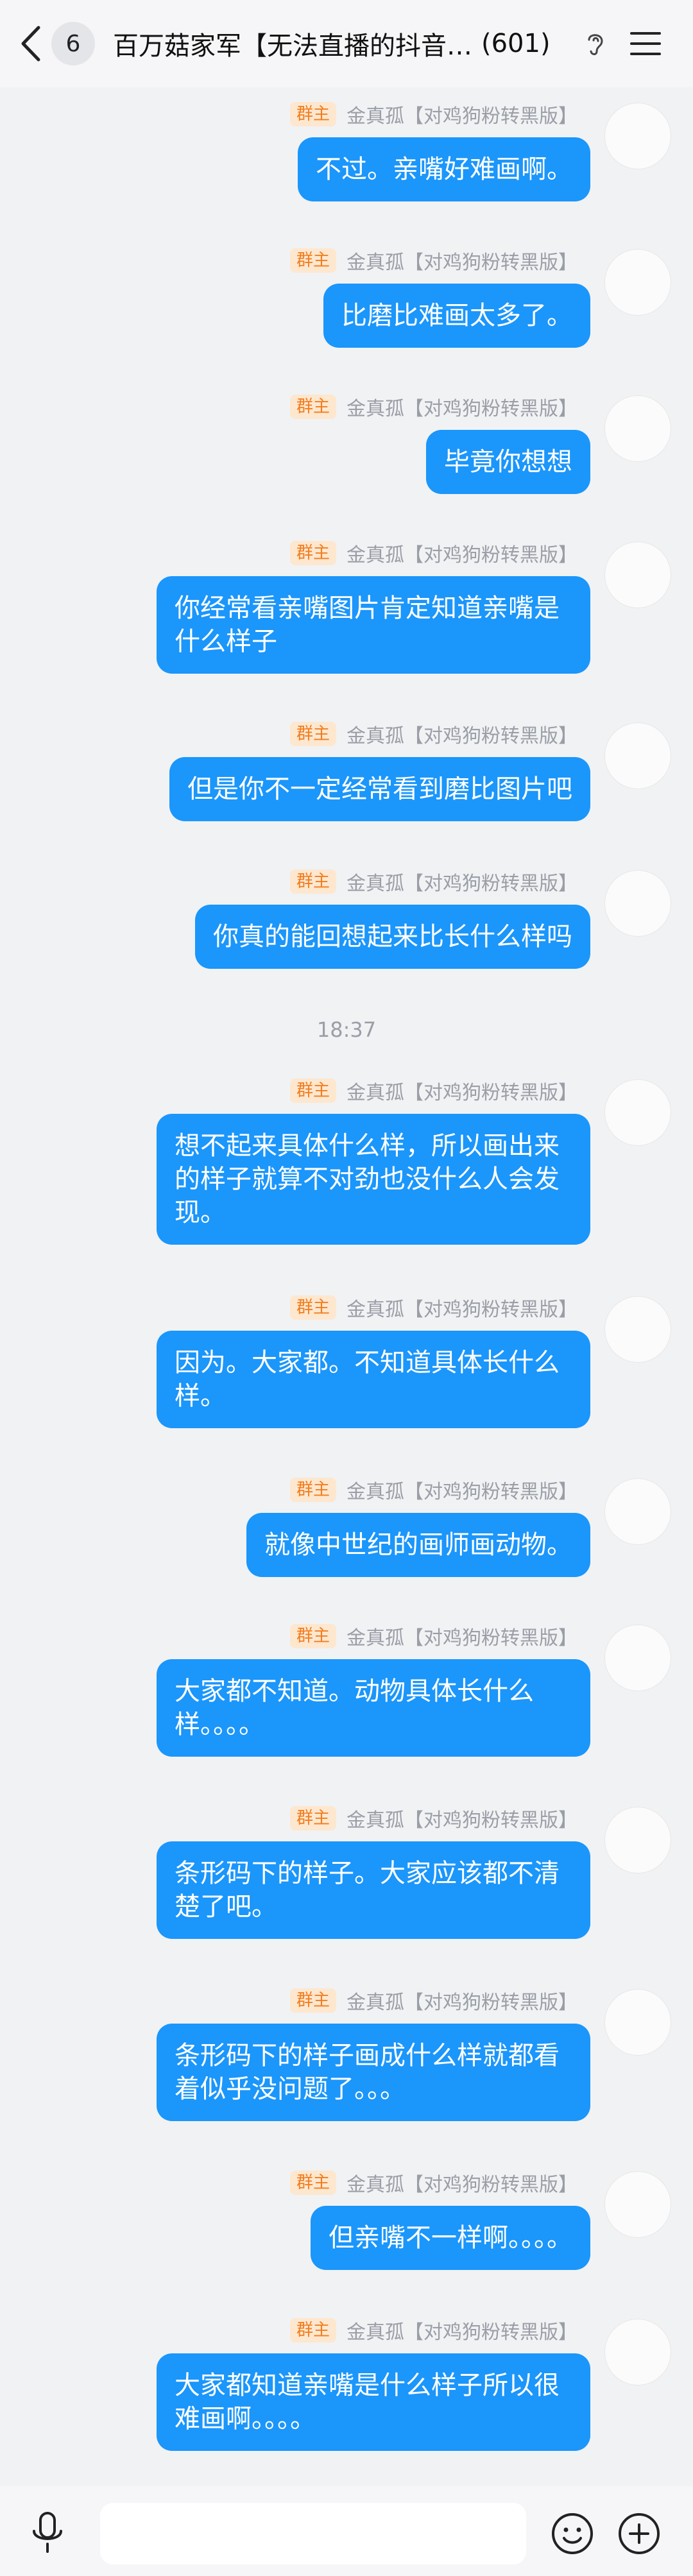  What do you see at coordinates (313, 2533) in the screenshot?
I see `message-input` at bounding box center [313, 2533].